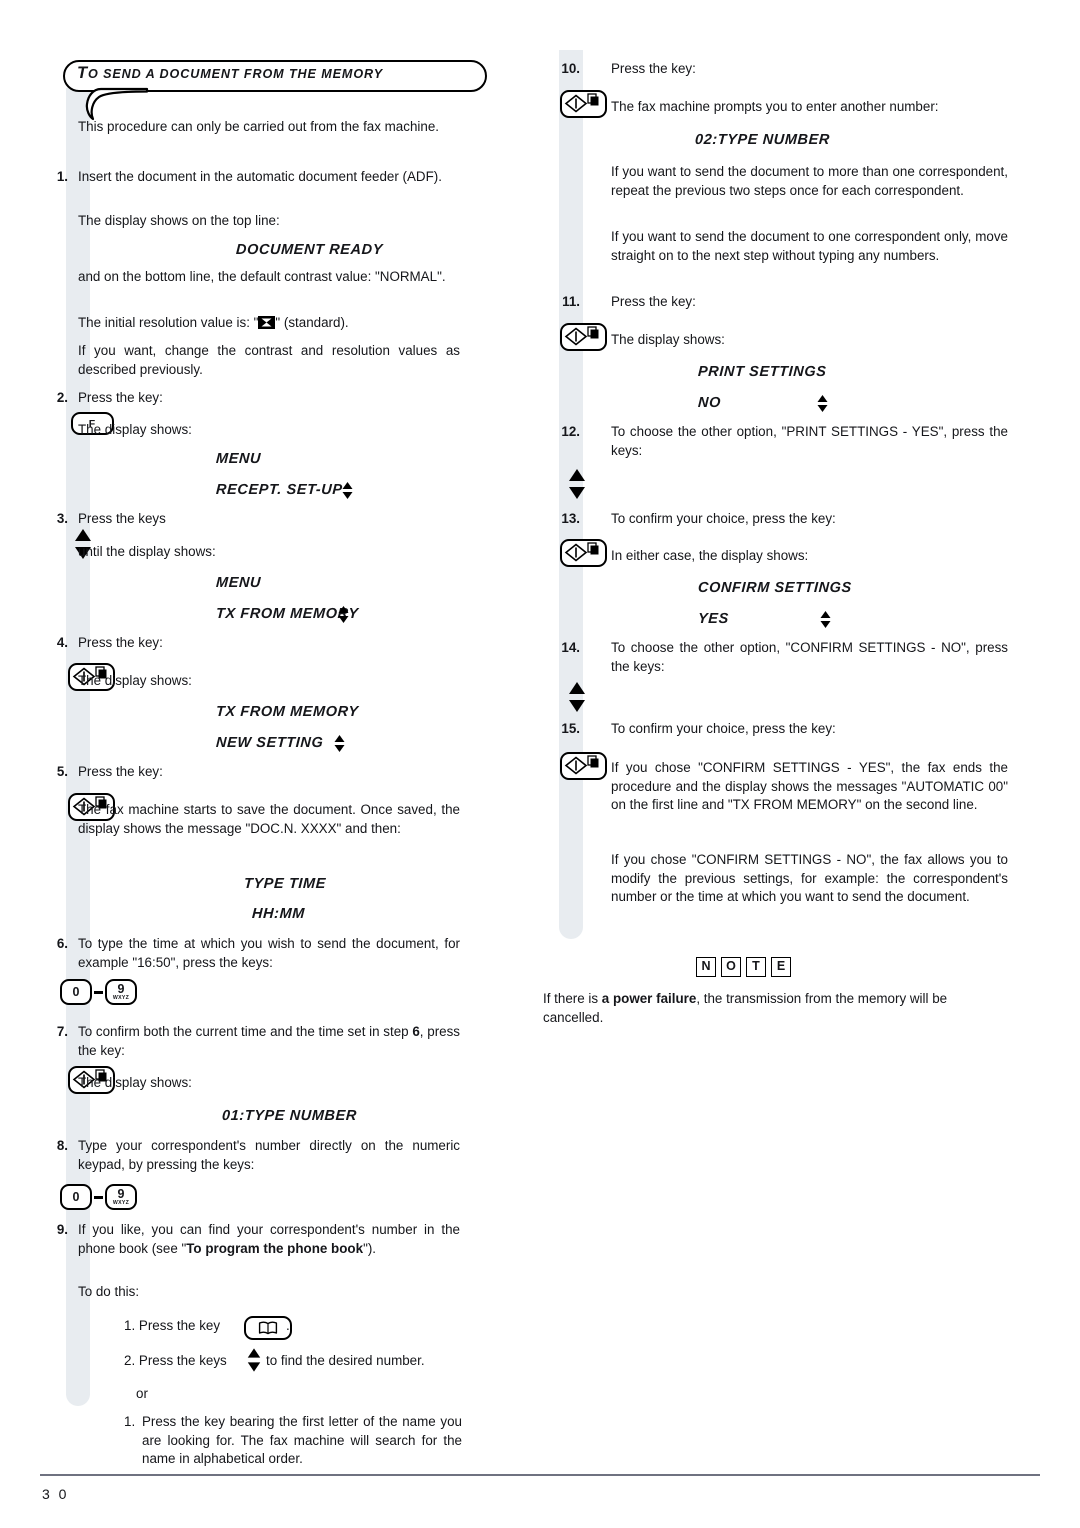  I want to click on nine-key-button-1: 9 WXYZ, so click(121, 992).